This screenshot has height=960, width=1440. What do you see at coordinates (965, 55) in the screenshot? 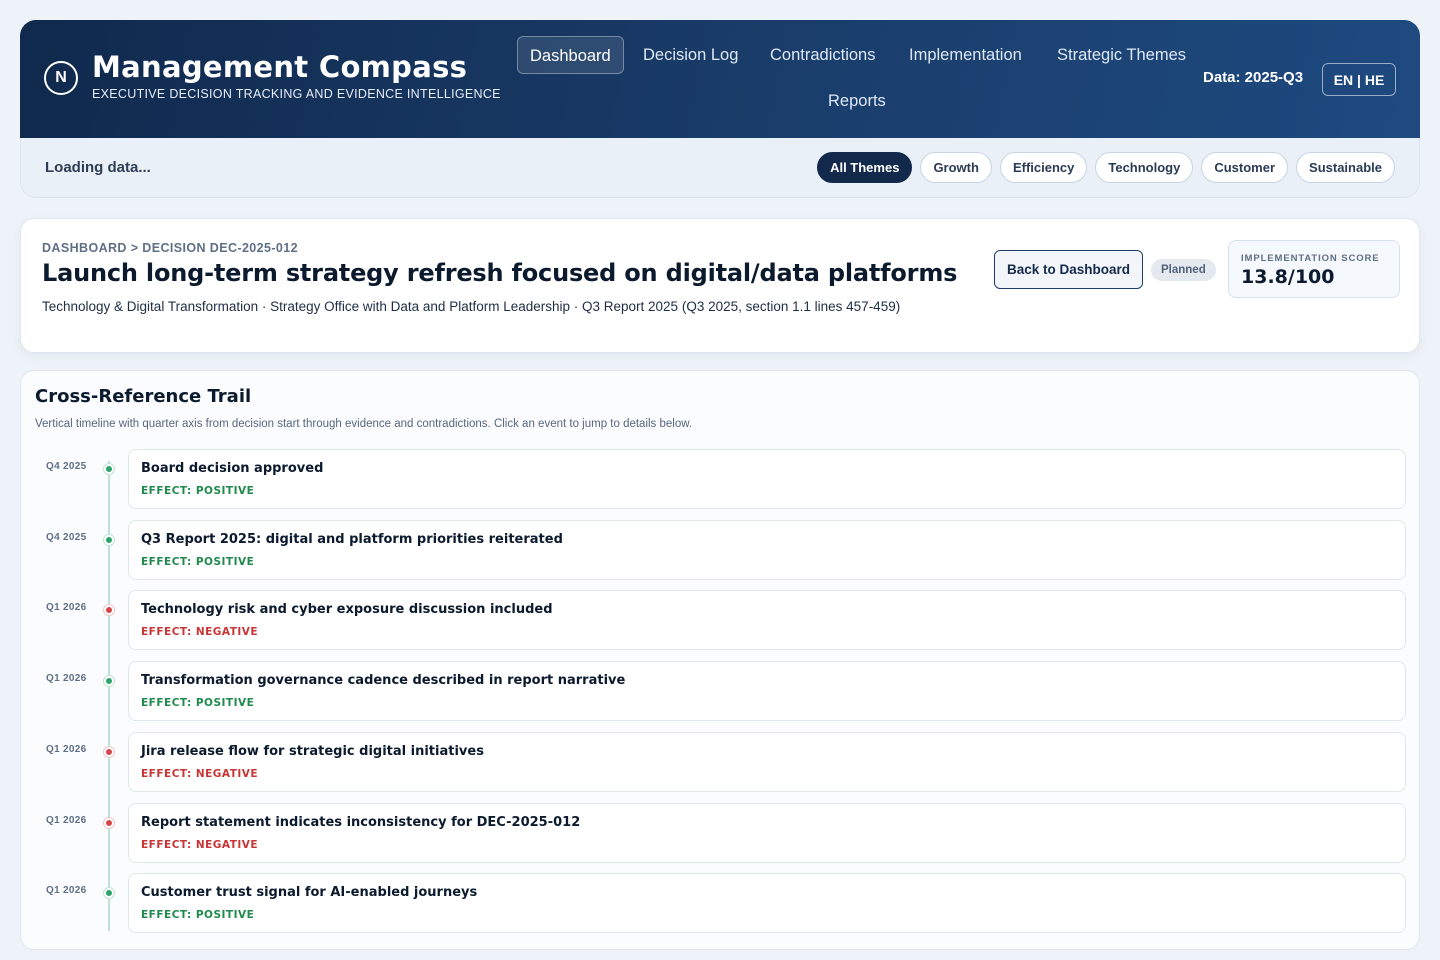
I see `nav-implementation: Implementation` at bounding box center [965, 55].